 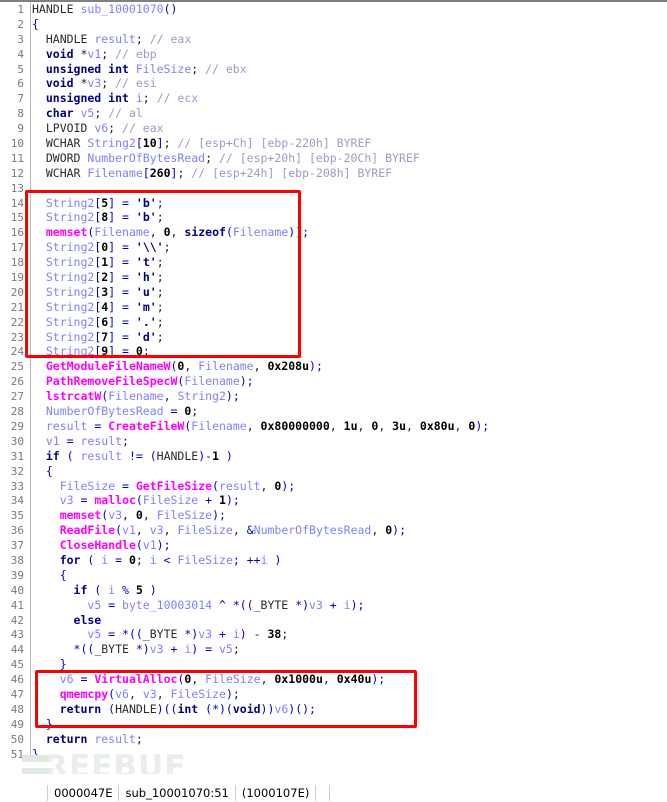 I want to click on line-code: LPVOID v6; // eax, so click(x=98, y=128).